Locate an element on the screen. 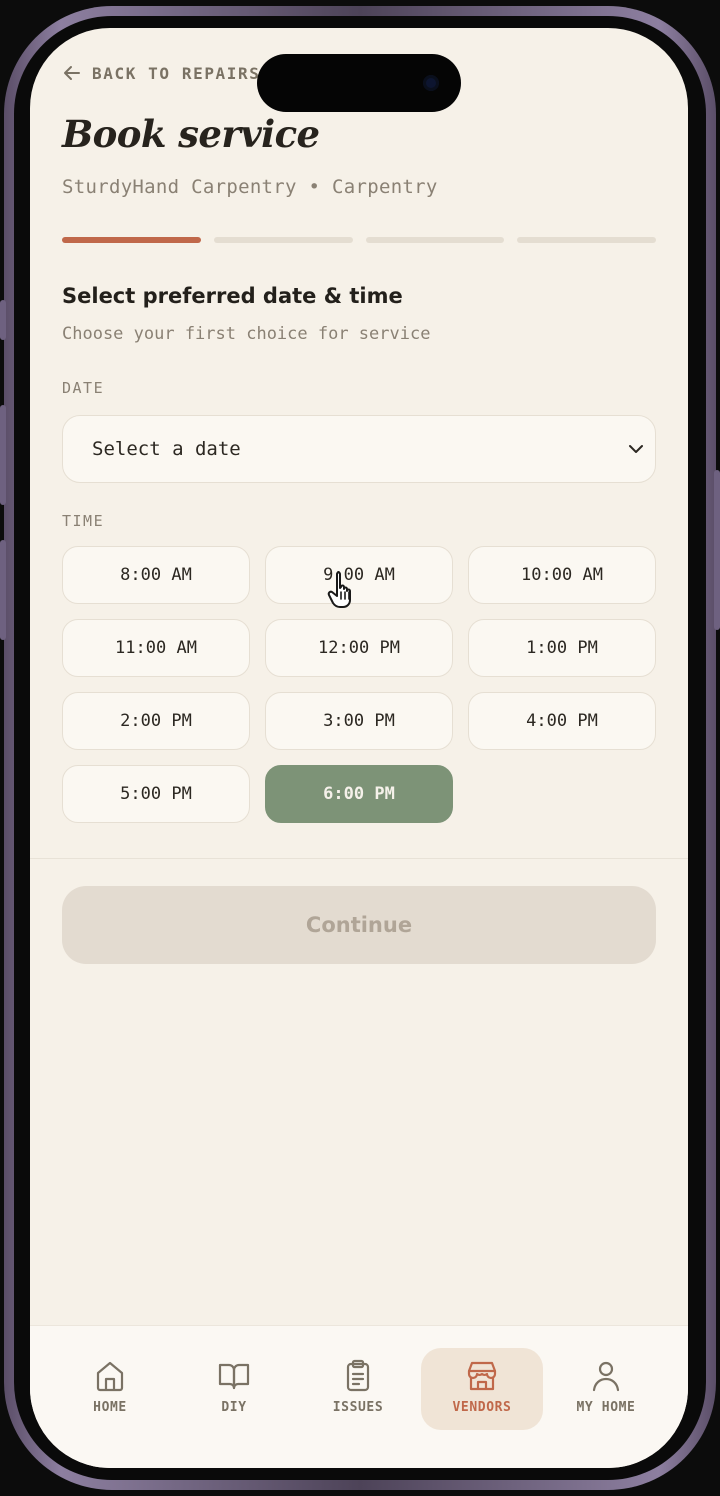  bottom-tab-bar: HOME DIY ISSUES VENDORS MY HOME is located at coordinates (359, 1396).